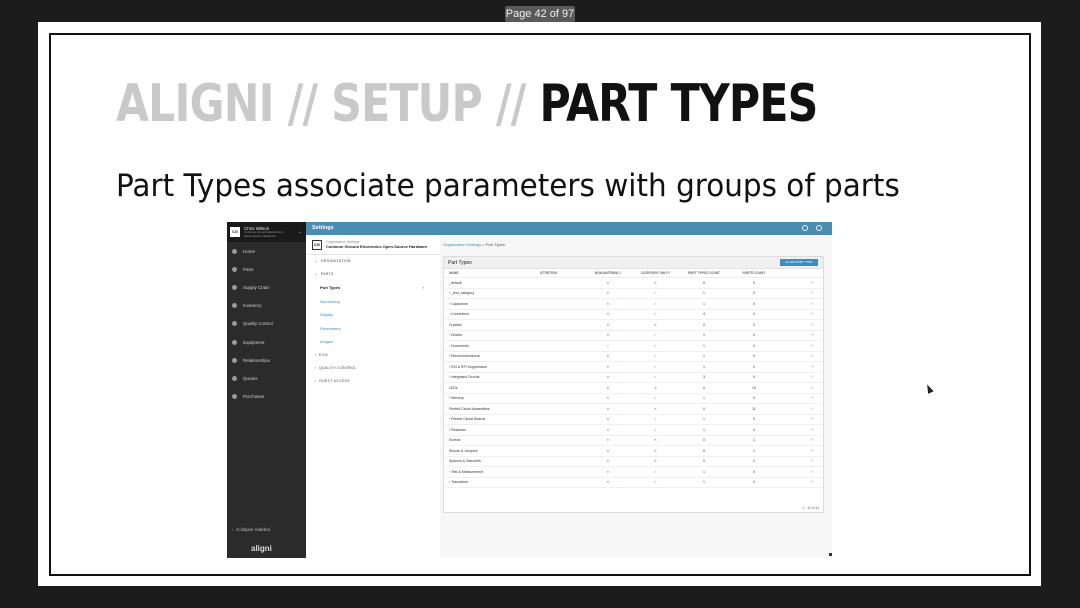  Describe the element at coordinates (633, 367) in the screenshot. I see `table-row: › ESI & RFI Suppression ✕ ✓ 1 0 ✎` at that location.